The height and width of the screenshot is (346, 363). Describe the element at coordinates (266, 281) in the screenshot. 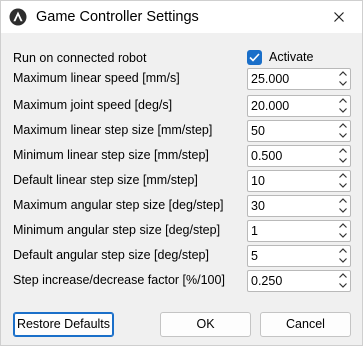

I see `spin-value: 0.250` at that location.